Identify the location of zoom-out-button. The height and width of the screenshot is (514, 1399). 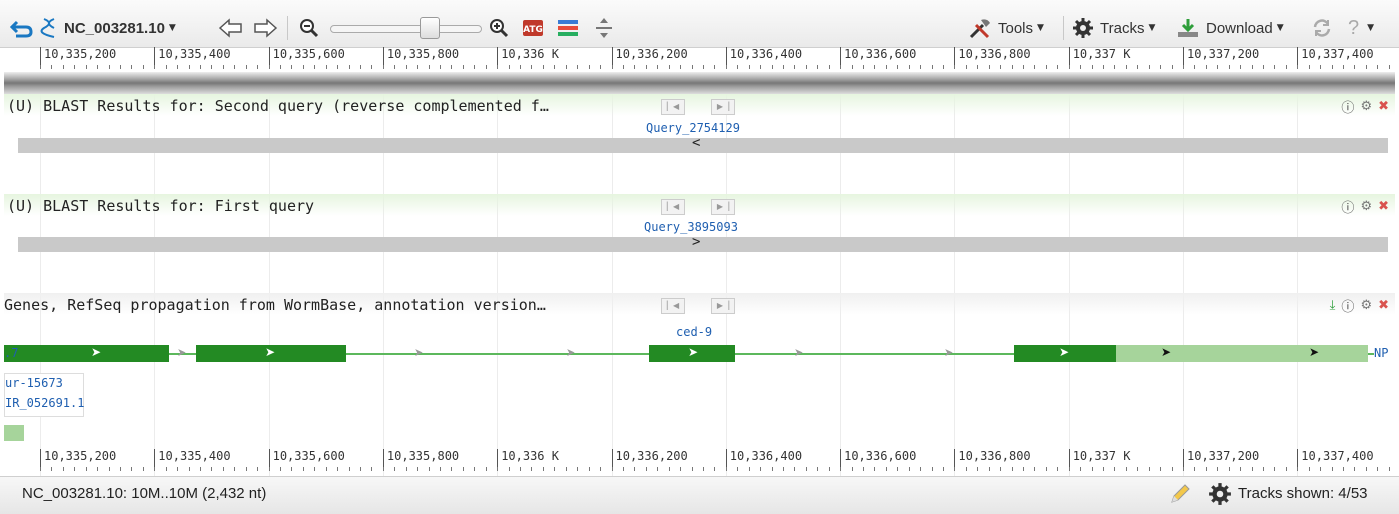
(309, 28).